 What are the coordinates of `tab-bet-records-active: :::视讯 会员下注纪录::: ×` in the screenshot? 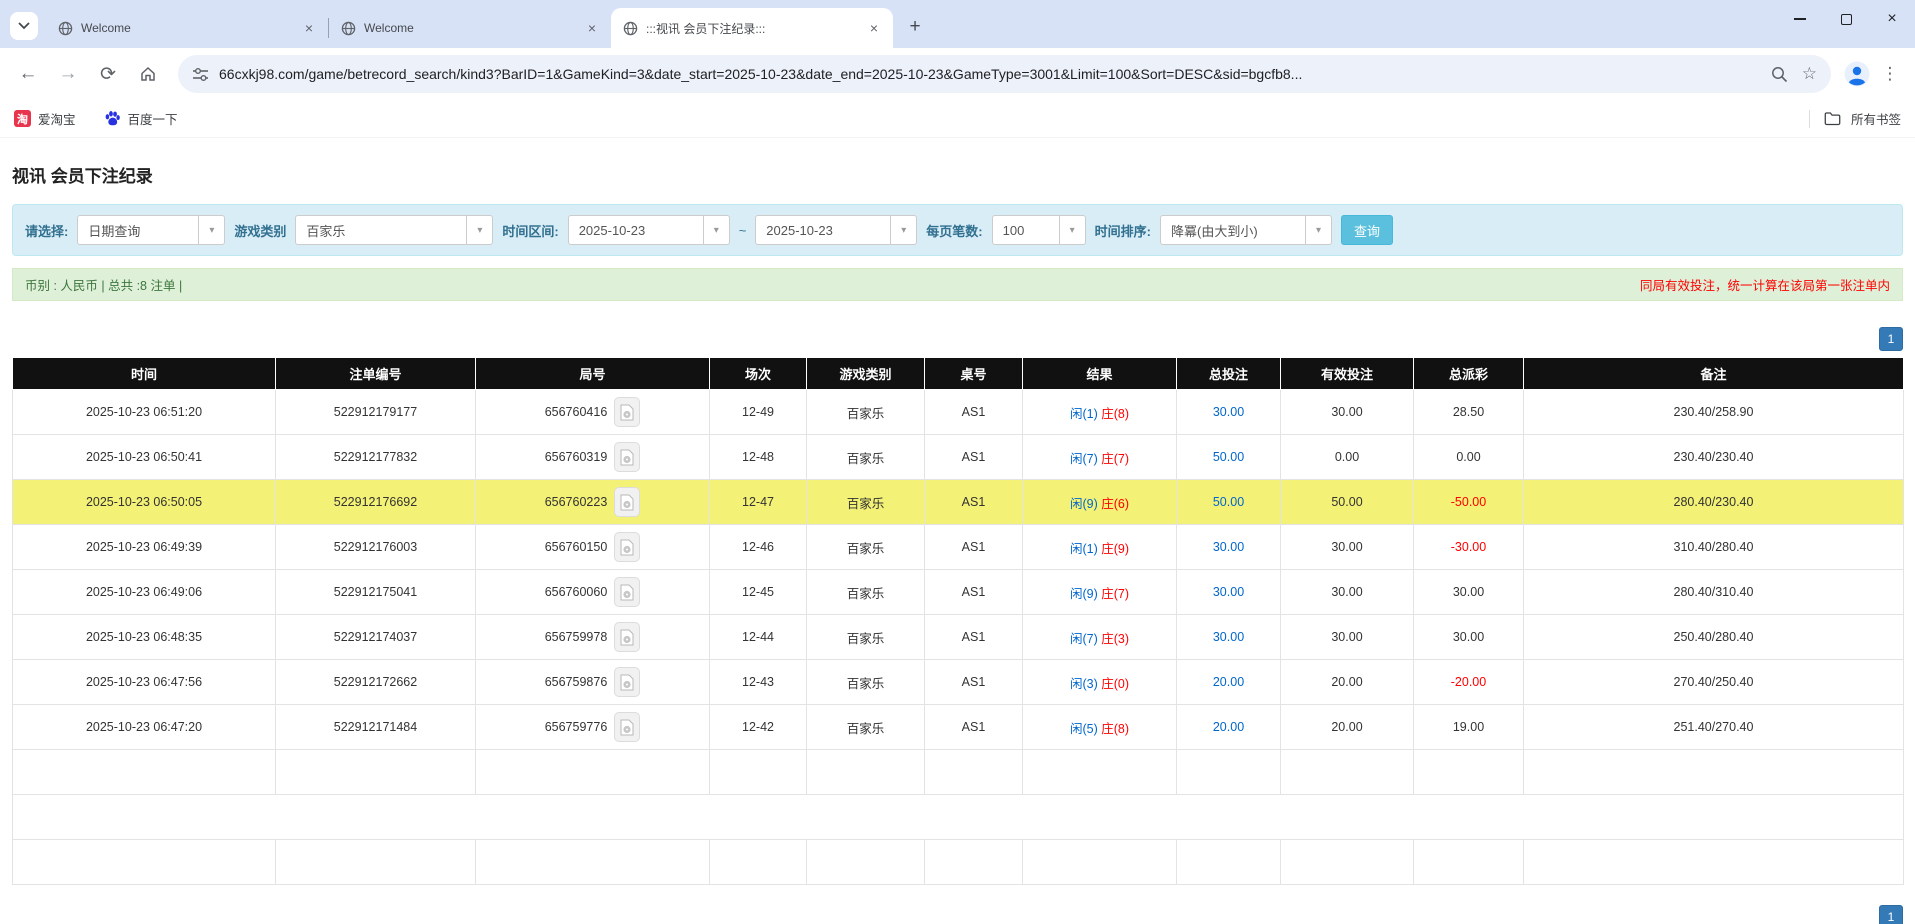 It's located at (752, 28).